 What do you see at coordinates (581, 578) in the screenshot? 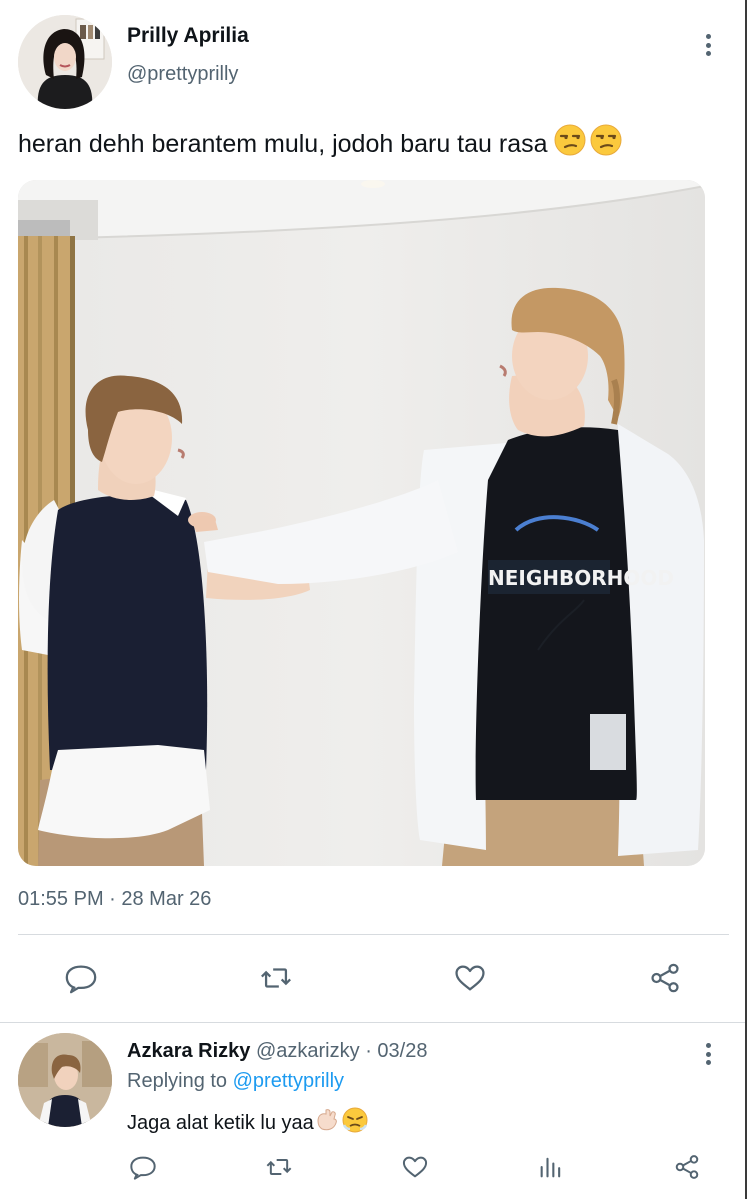
I see `shirt-print: NEIGHBORHOOD` at bounding box center [581, 578].